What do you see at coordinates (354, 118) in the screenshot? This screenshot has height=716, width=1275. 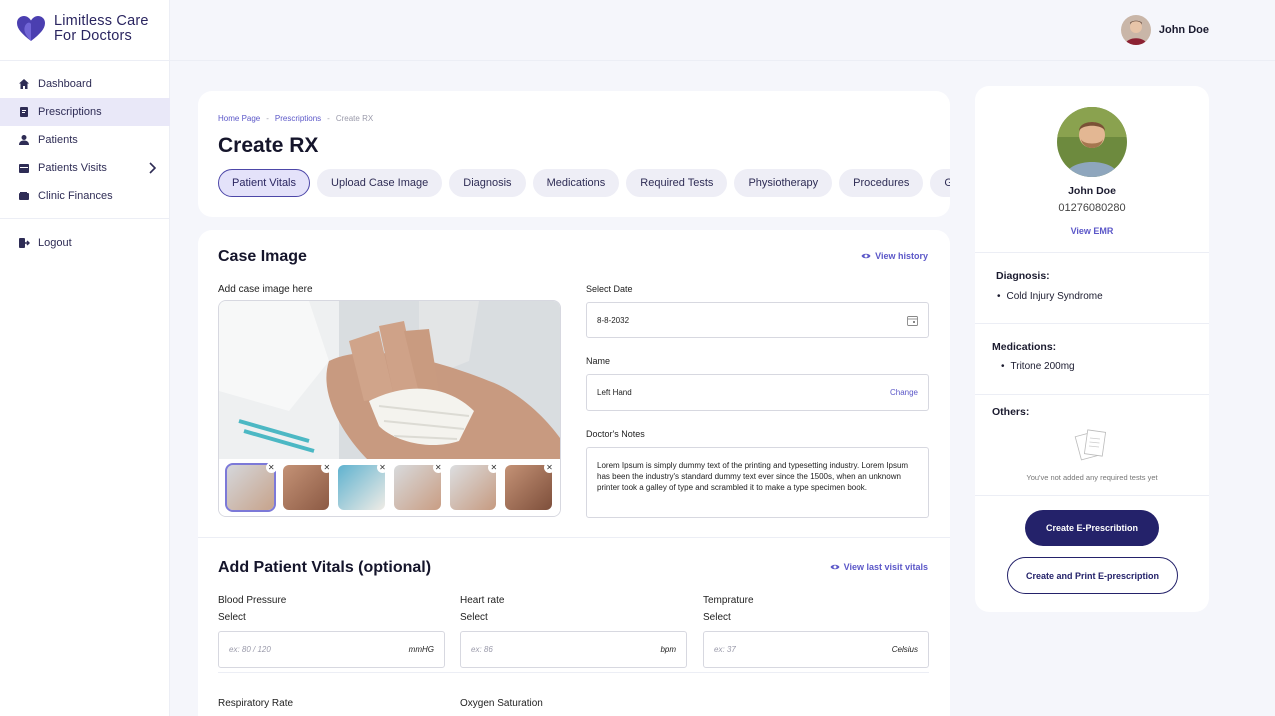 I see `breadcrumb-current: Create RX` at bounding box center [354, 118].